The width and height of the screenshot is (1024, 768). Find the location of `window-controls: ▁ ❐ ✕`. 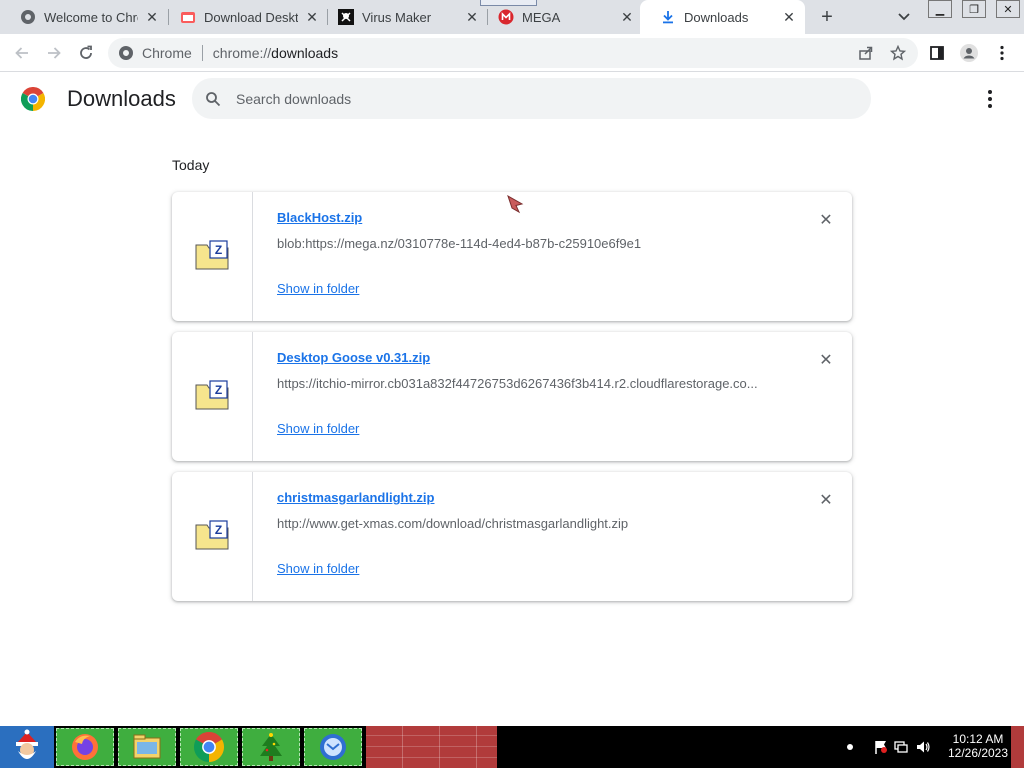

window-controls: ▁ ❐ ✕ is located at coordinates (976, 9).